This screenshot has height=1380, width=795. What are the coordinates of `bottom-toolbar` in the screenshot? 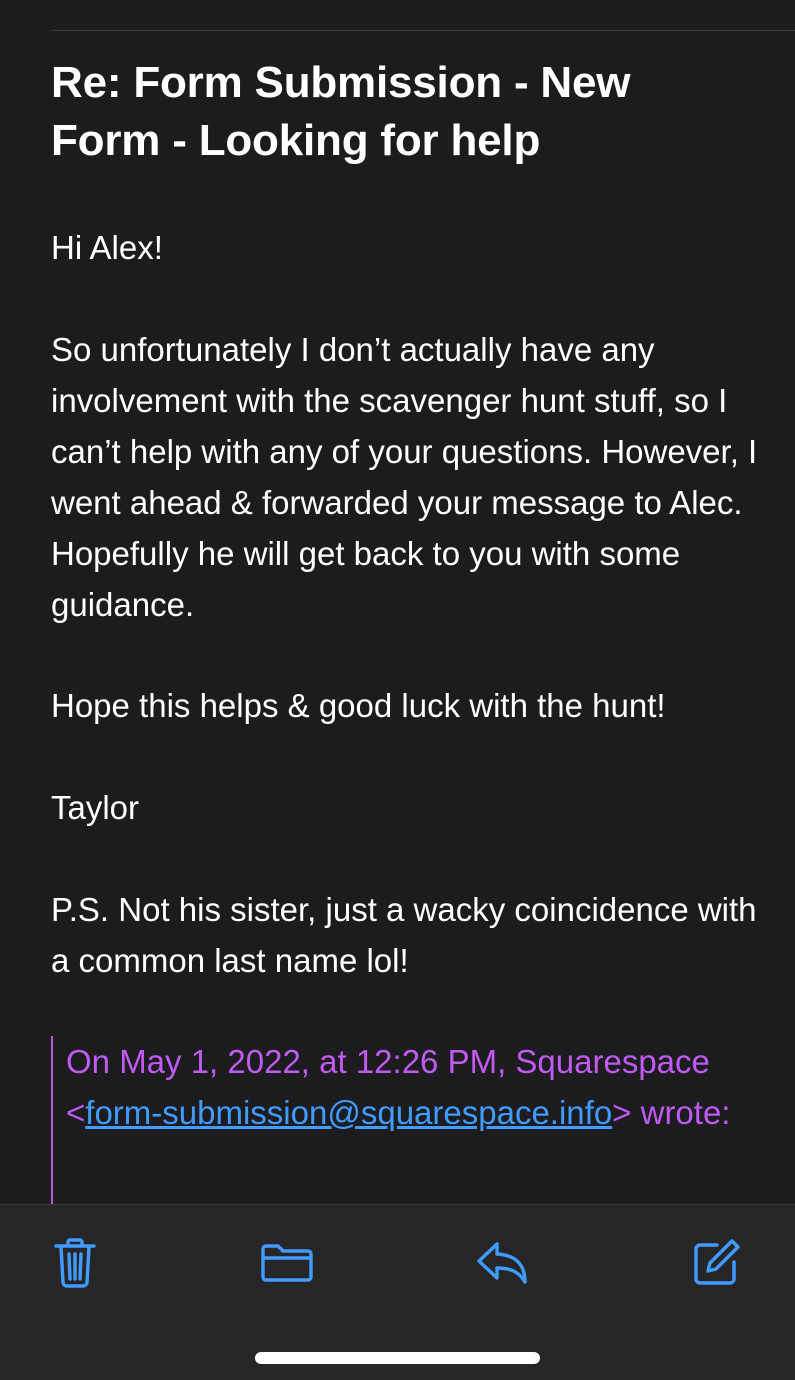 It's located at (397, 1292).